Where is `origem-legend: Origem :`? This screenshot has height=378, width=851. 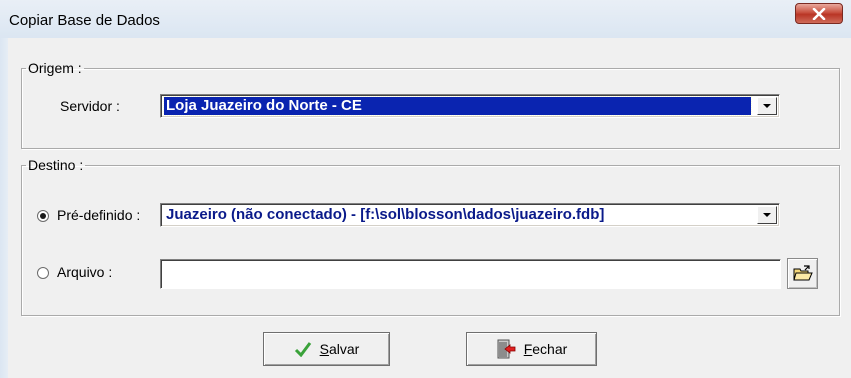 origem-legend: Origem : is located at coordinates (55, 68).